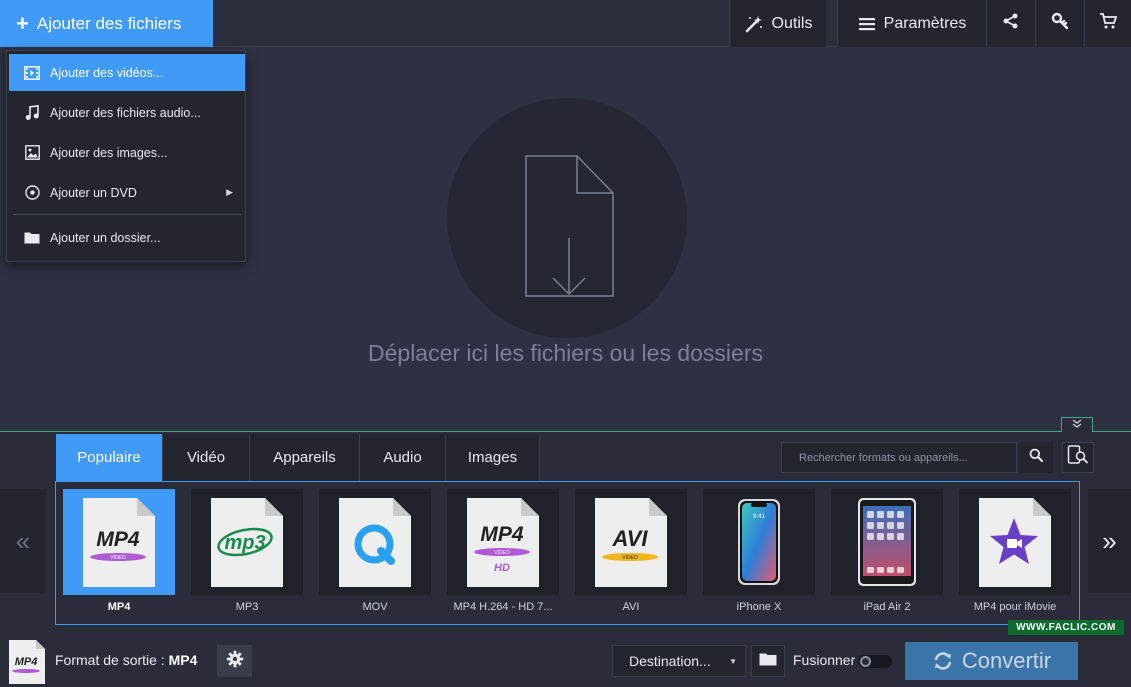 Image resolution: width=1131 pixels, height=687 pixels. What do you see at coordinates (22, 23) in the screenshot?
I see `plus-icon: +` at bounding box center [22, 23].